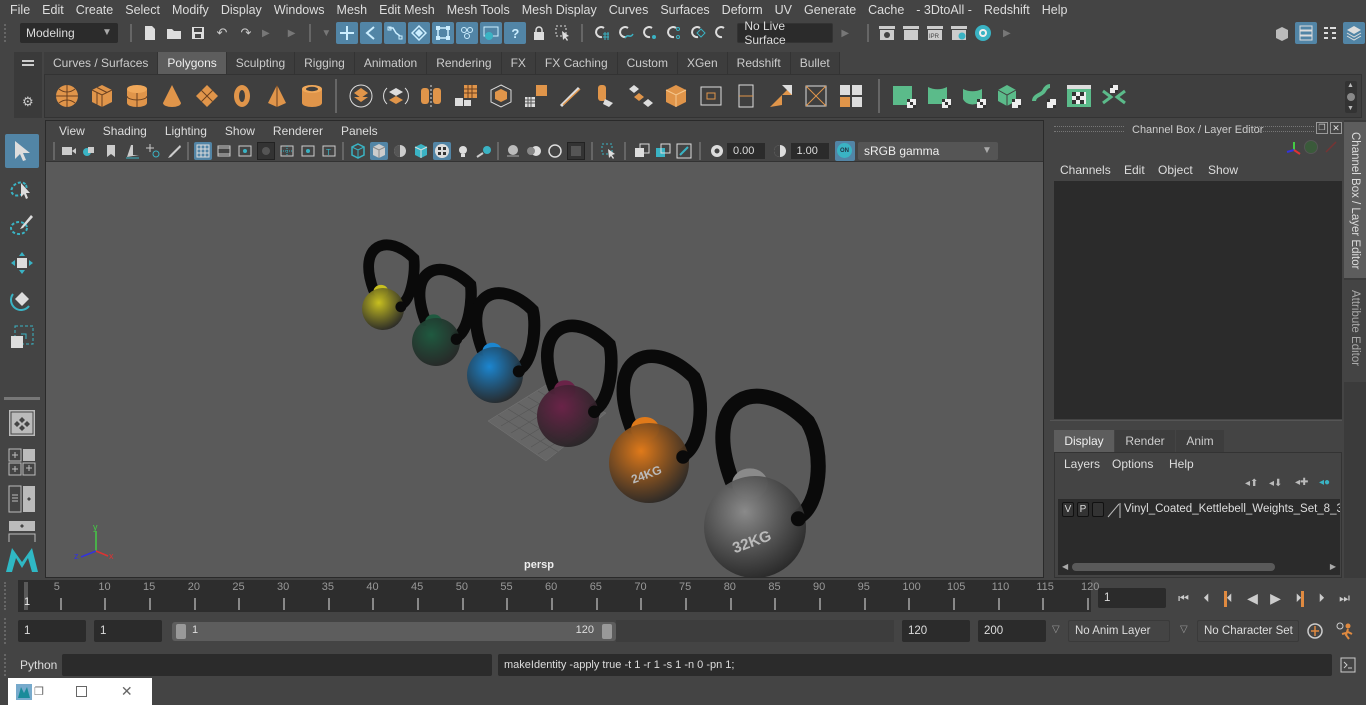 The width and height of the screenshot is (1366, 705). Describe the element at coordinates (1175, 170) in the screenshot. I see `object-menu: Object` at that location.